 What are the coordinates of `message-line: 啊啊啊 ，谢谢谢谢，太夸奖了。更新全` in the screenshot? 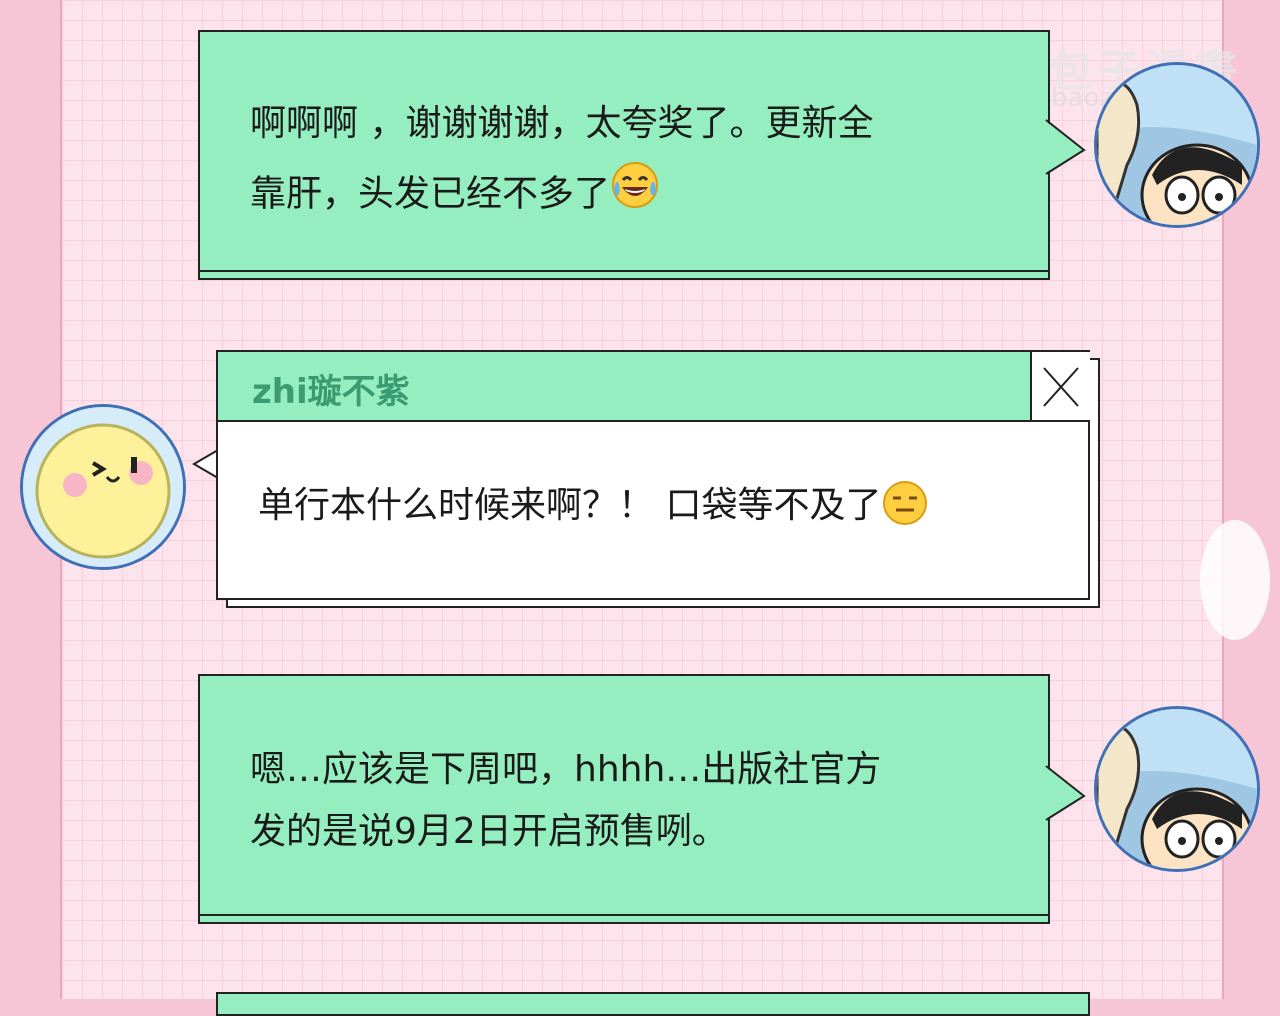 It's located at (562, 123).